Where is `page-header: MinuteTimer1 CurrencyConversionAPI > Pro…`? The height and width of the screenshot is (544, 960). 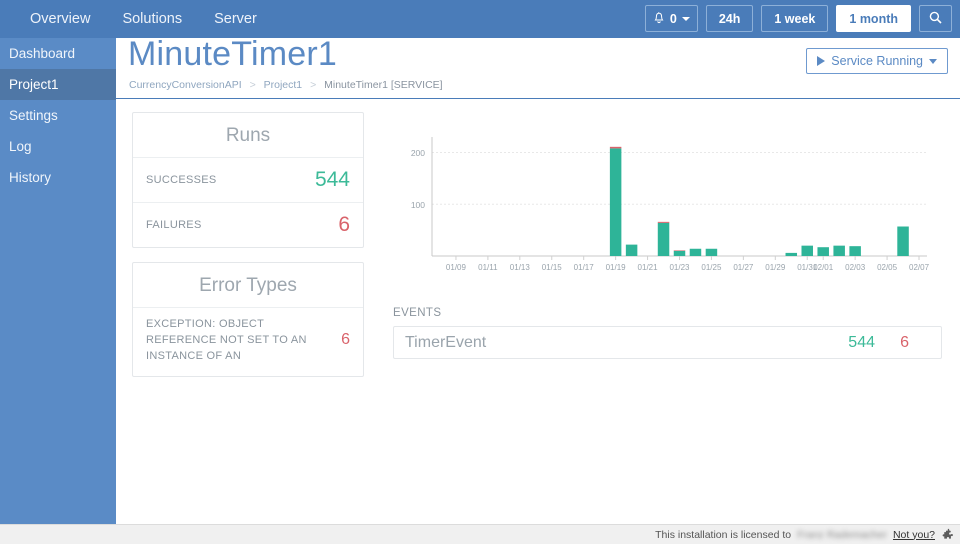
page-header: MinuteTimer1 CurrencyConversionAPI > Pro… is located at coordinates (538, 67).